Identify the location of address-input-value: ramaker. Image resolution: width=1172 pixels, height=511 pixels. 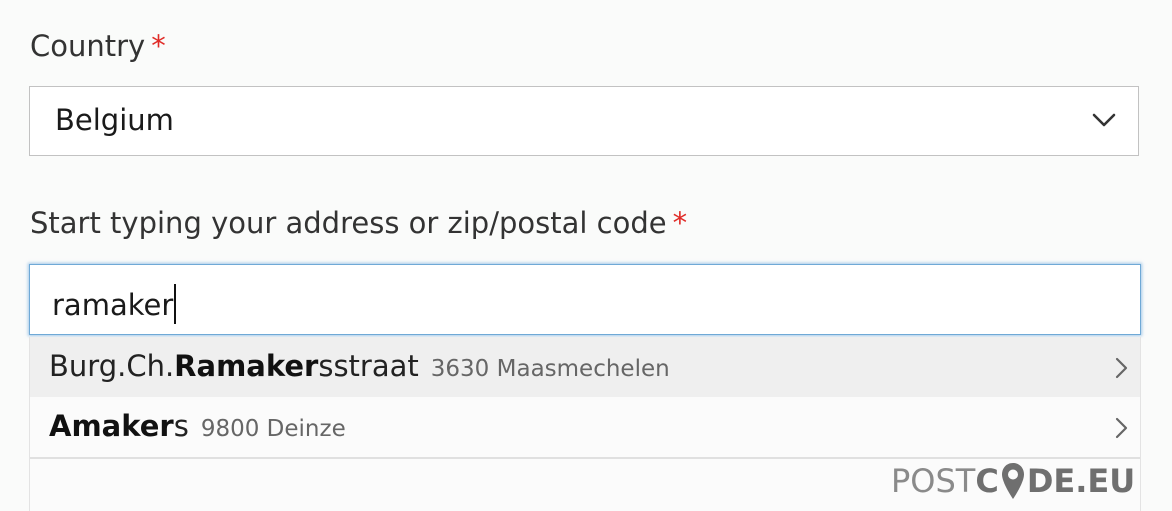
(114, 304).